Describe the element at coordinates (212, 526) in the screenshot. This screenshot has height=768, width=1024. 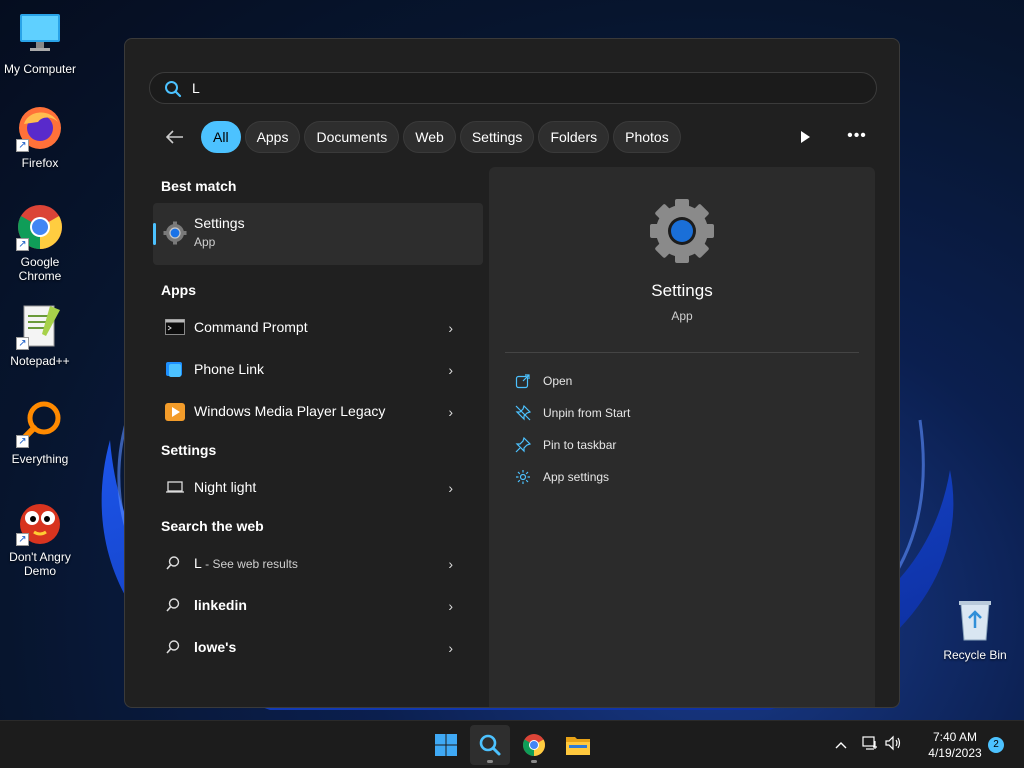
I see `section-heading-web: Search the web` at that location.